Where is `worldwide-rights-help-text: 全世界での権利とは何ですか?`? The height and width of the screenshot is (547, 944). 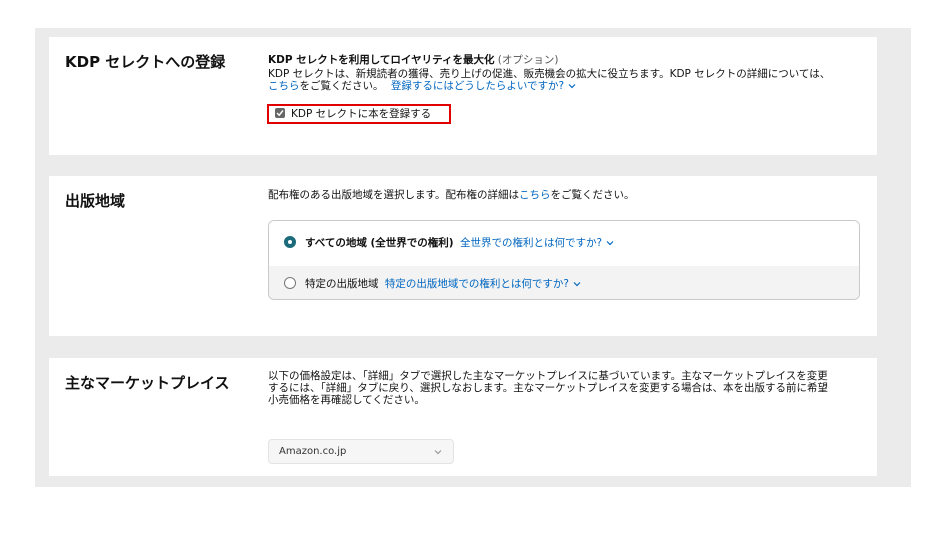 worldwide-rights-help-text: 全世界での権利とは何ですか? is located at coordinates (531, 243).